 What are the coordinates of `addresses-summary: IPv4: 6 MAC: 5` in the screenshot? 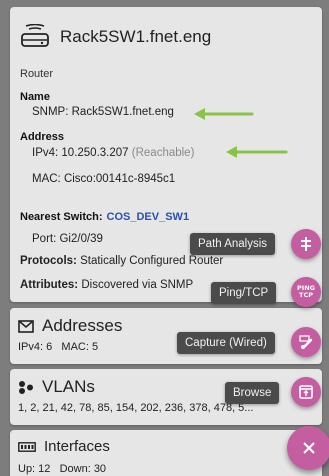 It's located at (58, 347).